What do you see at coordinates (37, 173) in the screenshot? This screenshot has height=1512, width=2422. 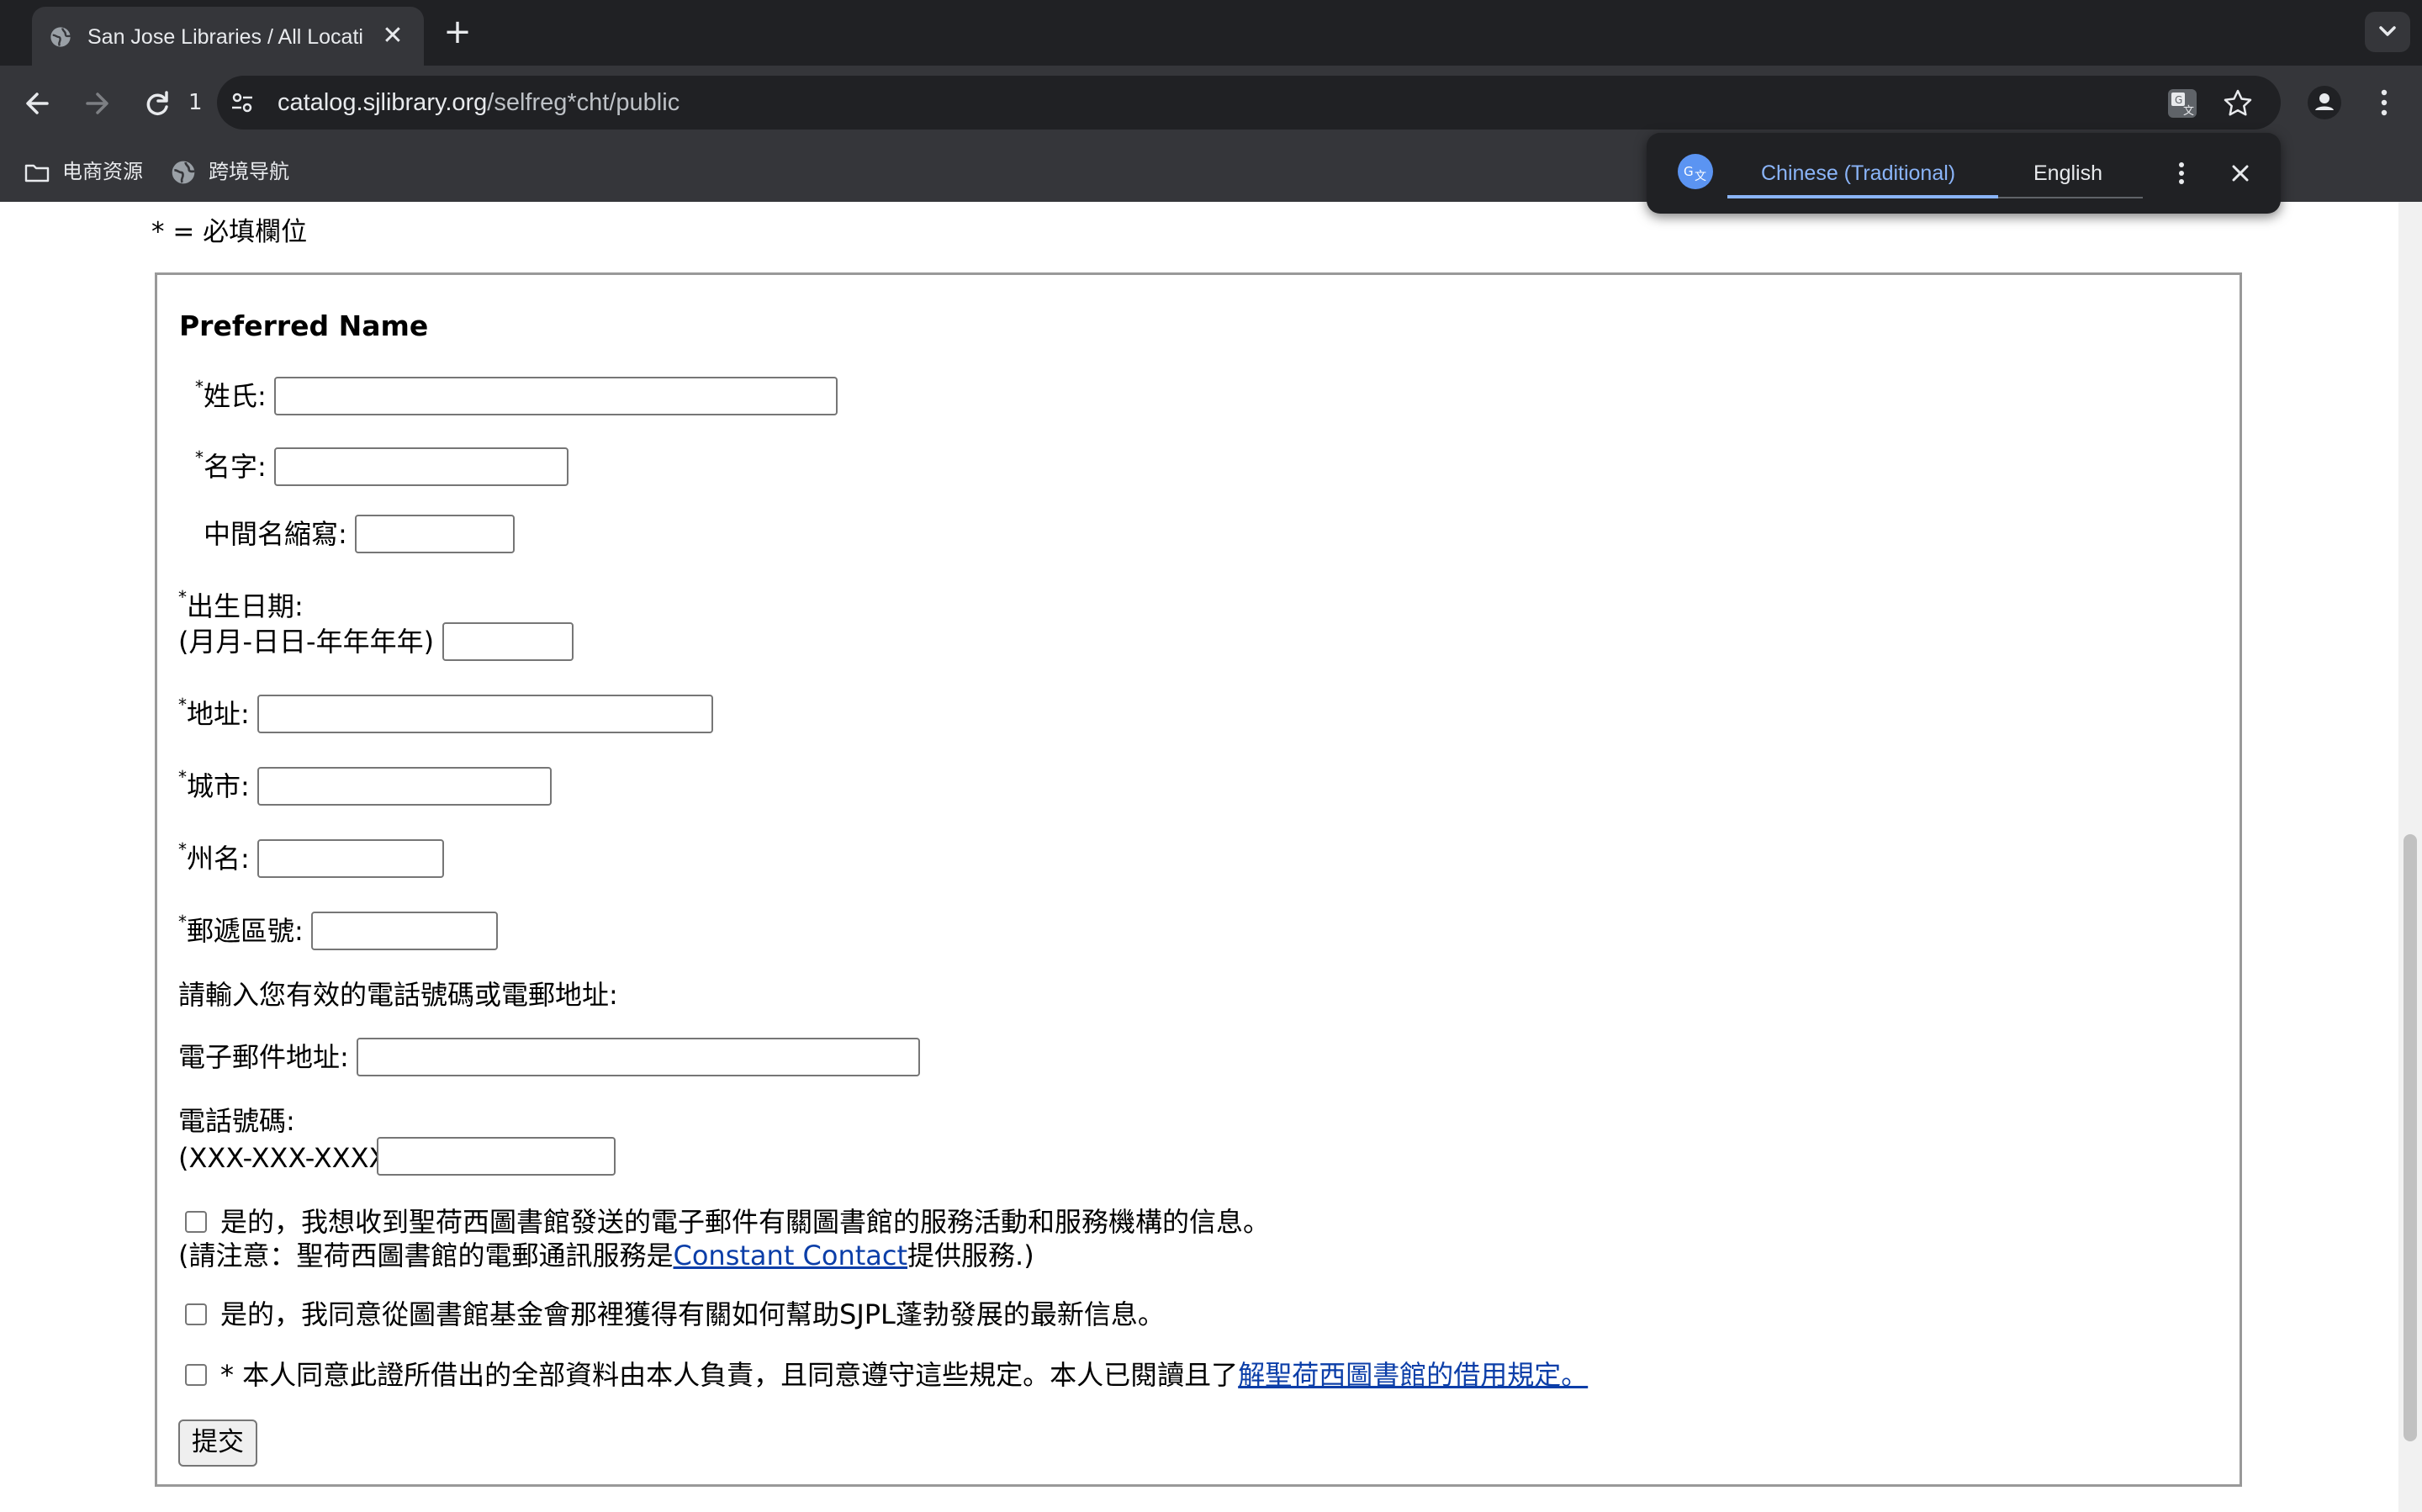 I see `folder-icon` at bounding box center [37, 173].